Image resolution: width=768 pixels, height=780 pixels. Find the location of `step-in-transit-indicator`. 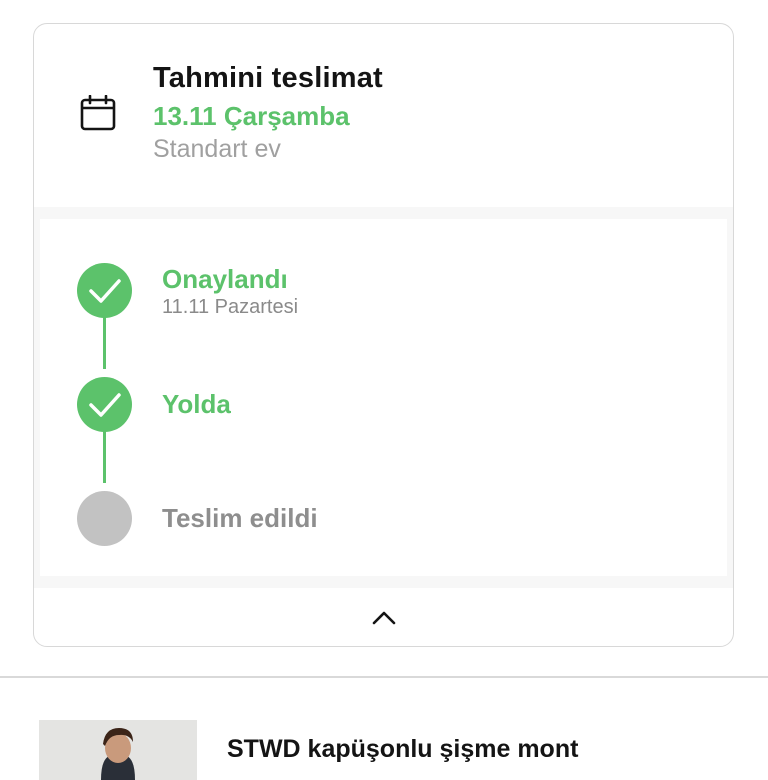

step-in-transit-indicator is located at coordinates (104, 404).